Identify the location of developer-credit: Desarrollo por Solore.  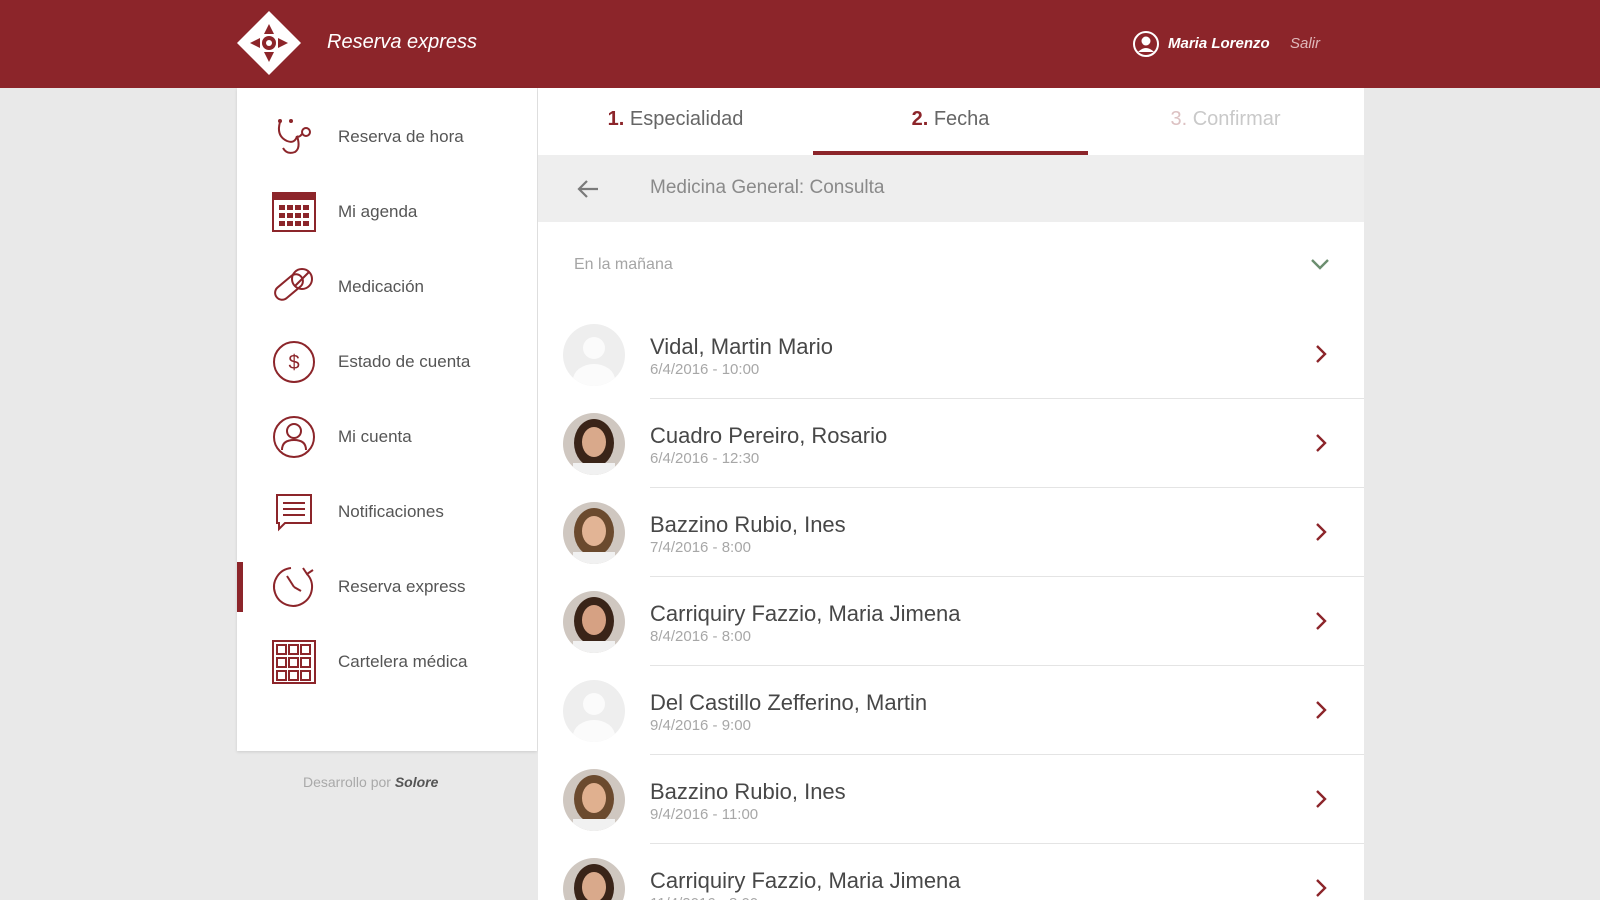
(370, 782).